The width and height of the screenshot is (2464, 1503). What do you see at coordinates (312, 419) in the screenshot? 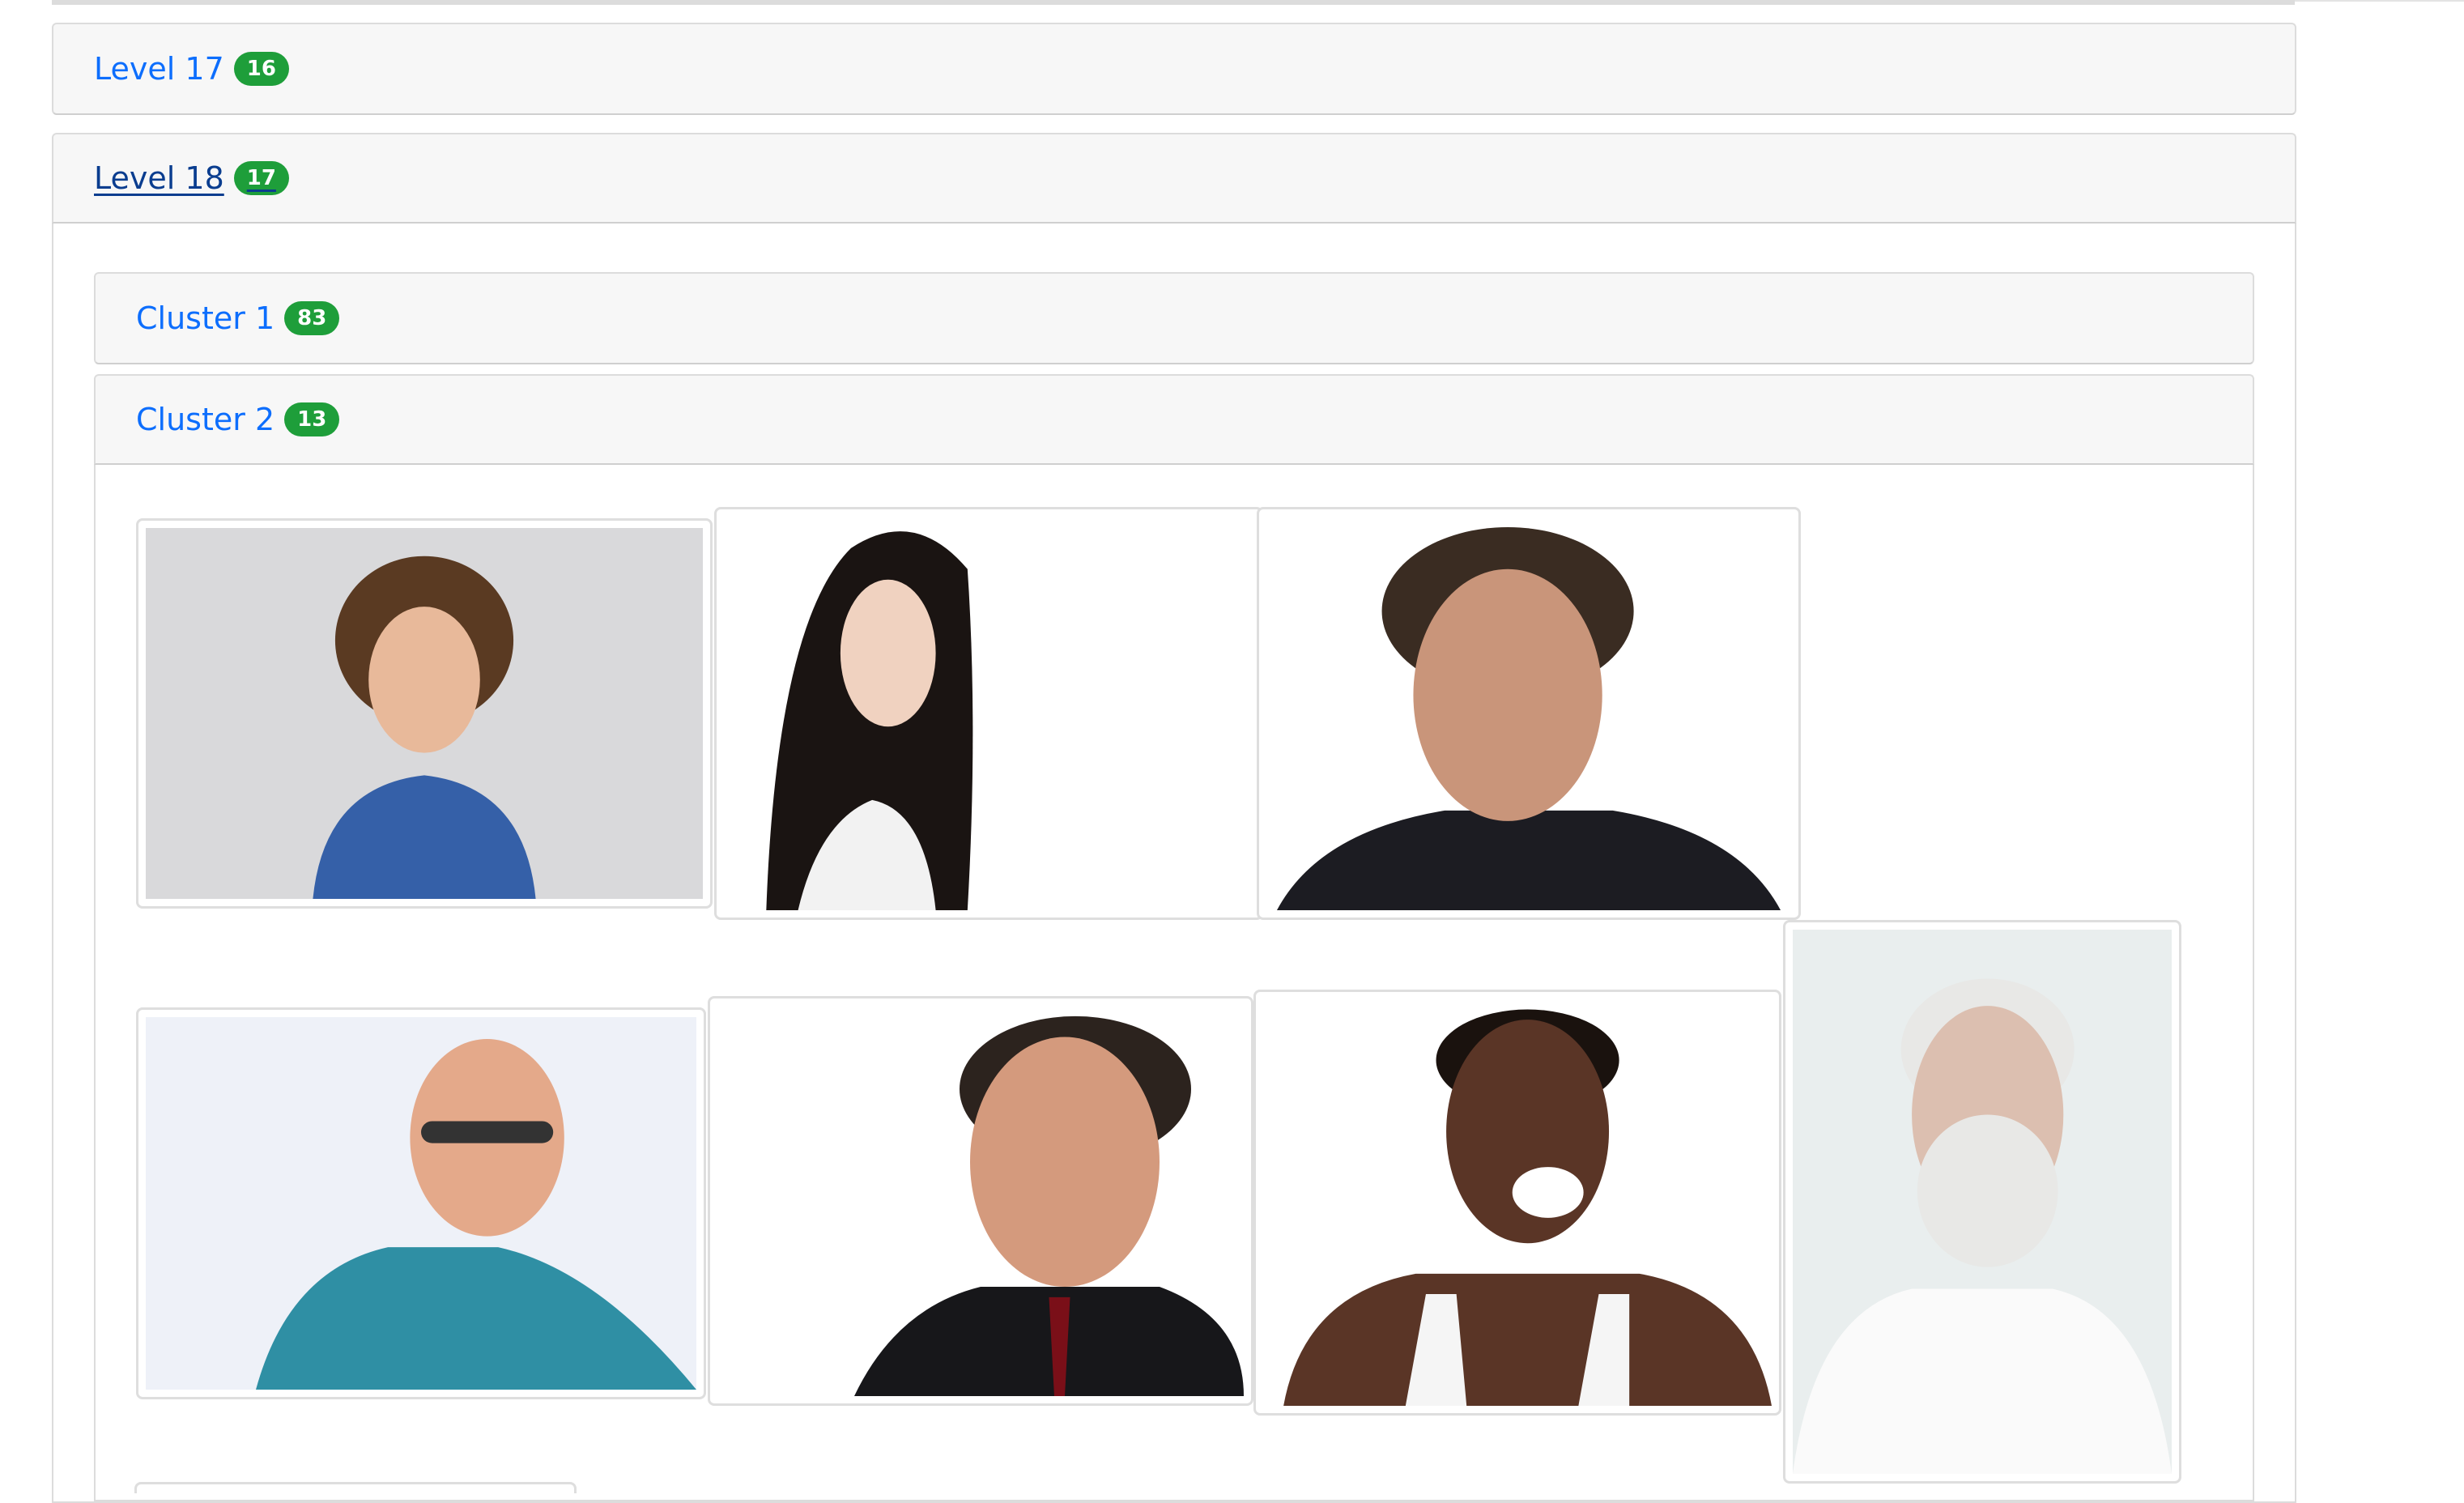
I see `cluster-2-count-badge: 13` at bounding box center [312, 419].